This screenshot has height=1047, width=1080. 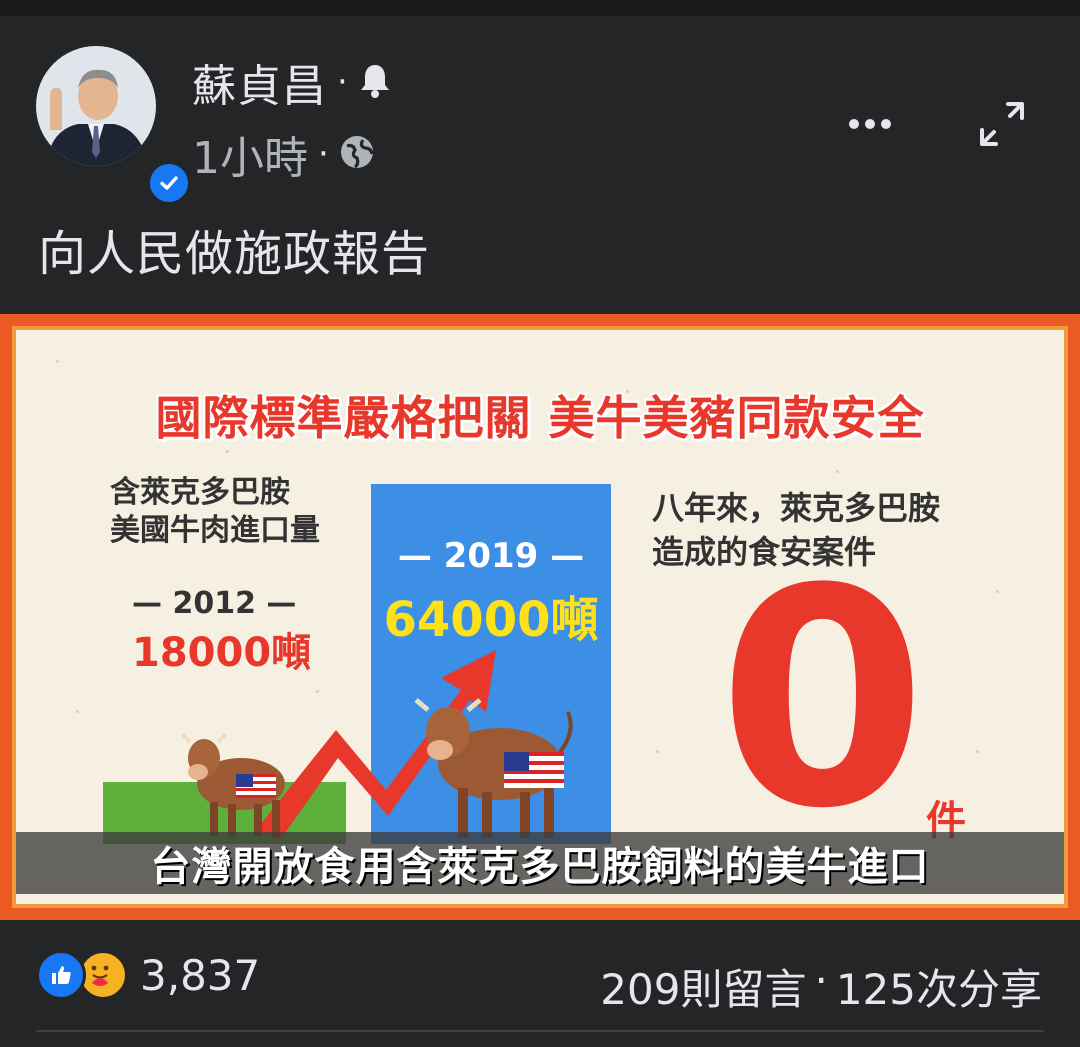 What do you see at coordinates (540, 8) in the screenshot?
I see `top-bar` at bounding box center [540, 8].